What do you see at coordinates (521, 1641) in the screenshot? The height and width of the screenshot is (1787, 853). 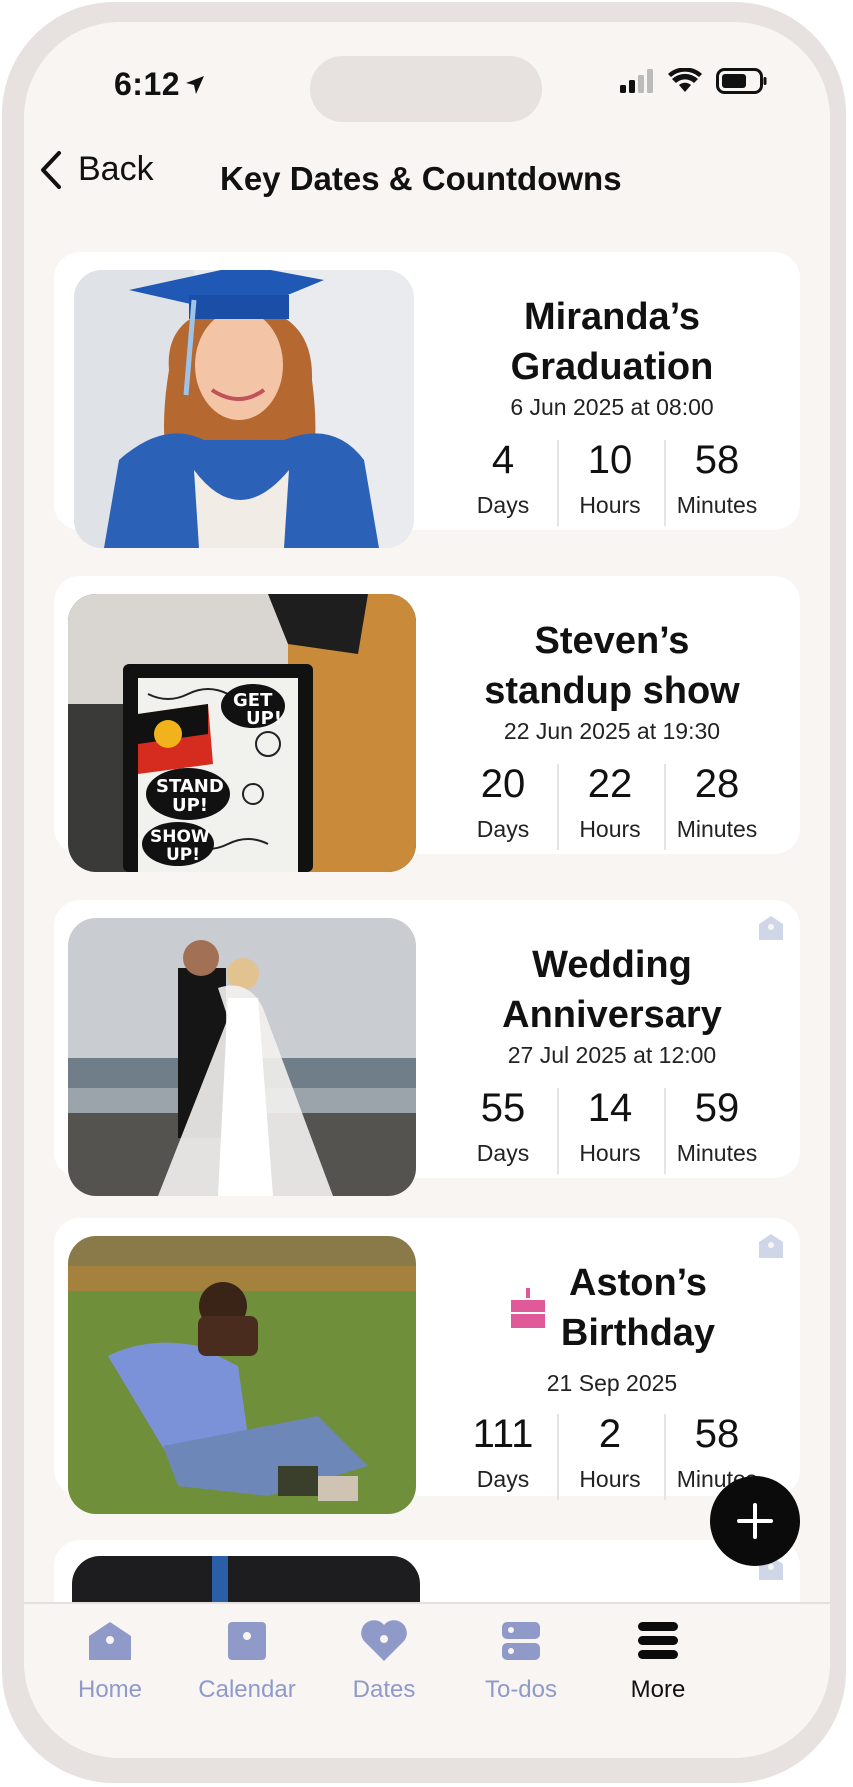 I see `todos-icon` at bounding box center [521, 1641].